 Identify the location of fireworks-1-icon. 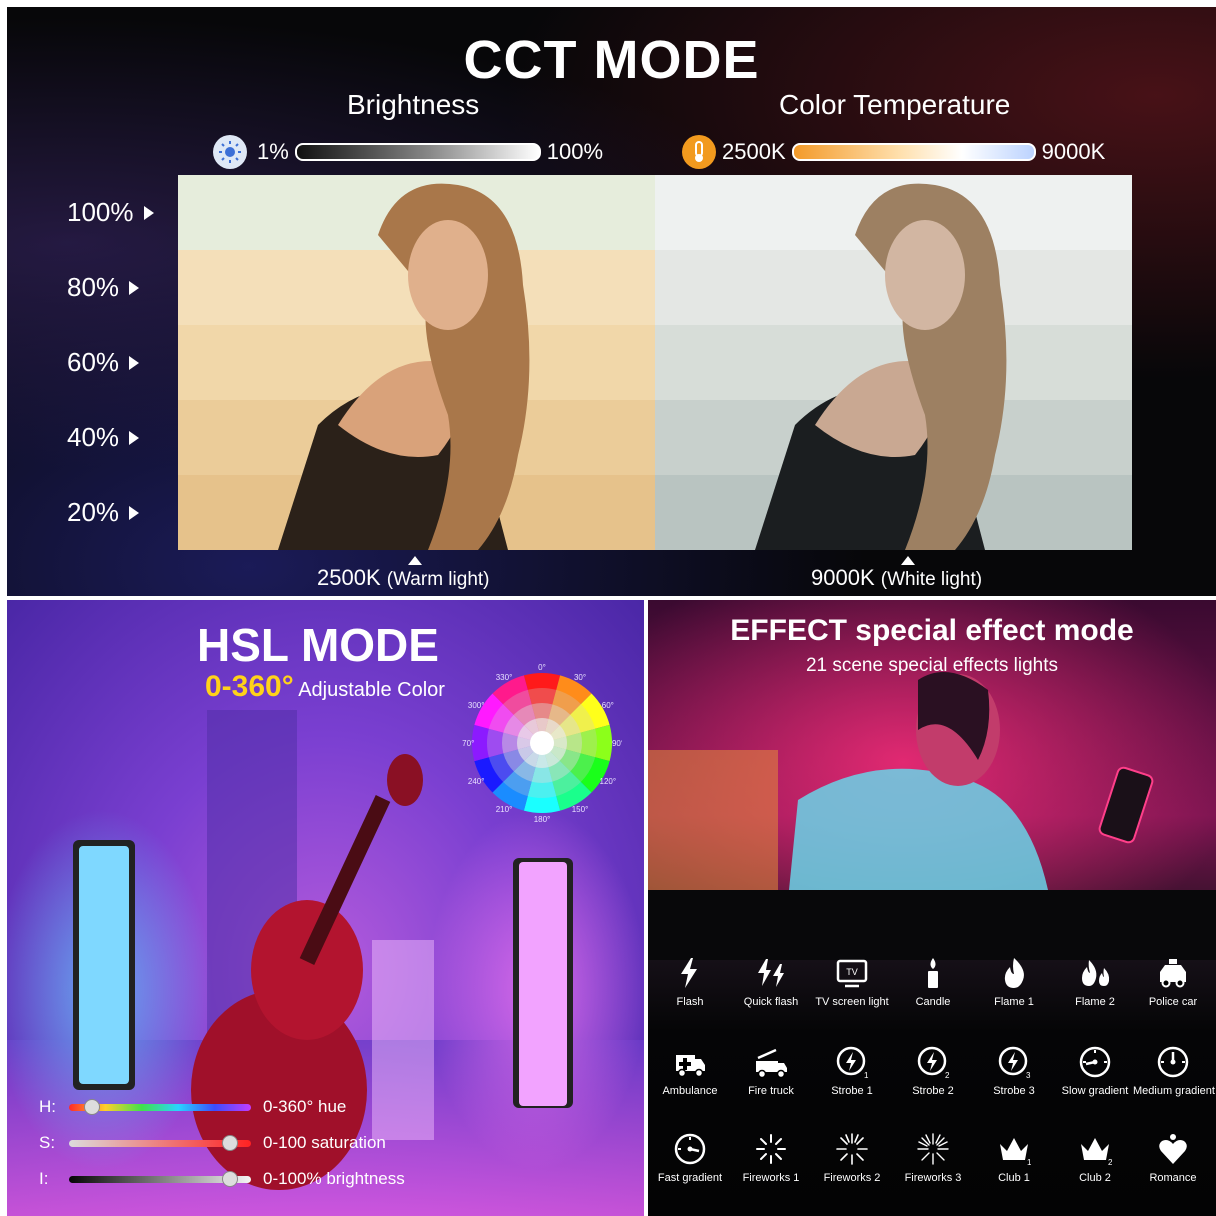
(771, 1149).